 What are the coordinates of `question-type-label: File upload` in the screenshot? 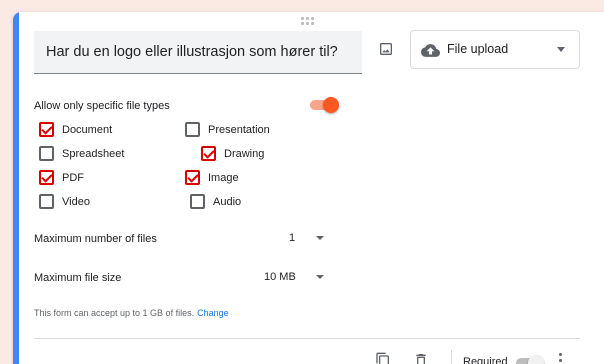 It's located at (478, 49).